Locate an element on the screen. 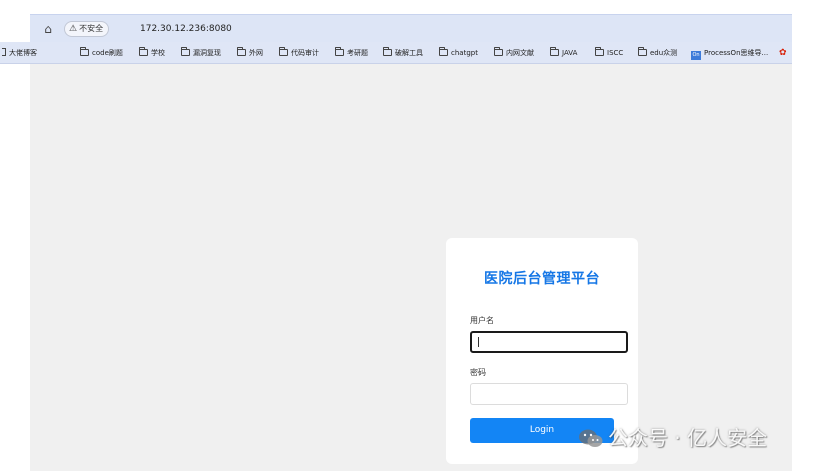 This screenshot has height=471, width=823. wechat-icon is located at coordinates (591, 438).